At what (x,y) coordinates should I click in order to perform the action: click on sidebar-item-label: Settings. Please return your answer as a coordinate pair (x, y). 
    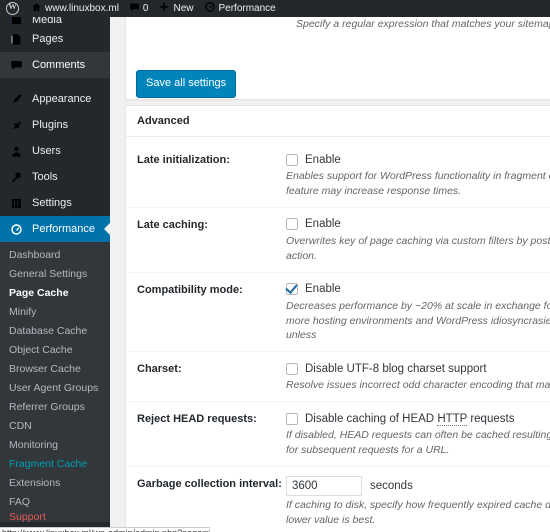
    Looking at the image, I should click on (52, 203).